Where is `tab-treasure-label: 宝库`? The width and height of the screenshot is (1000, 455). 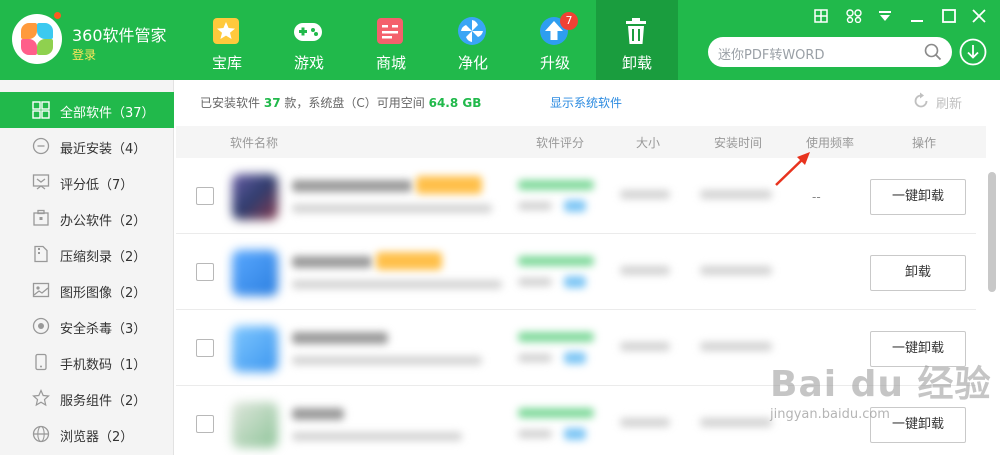
tab-treasure-label: 宝库 is located at coordinates (226, 63).